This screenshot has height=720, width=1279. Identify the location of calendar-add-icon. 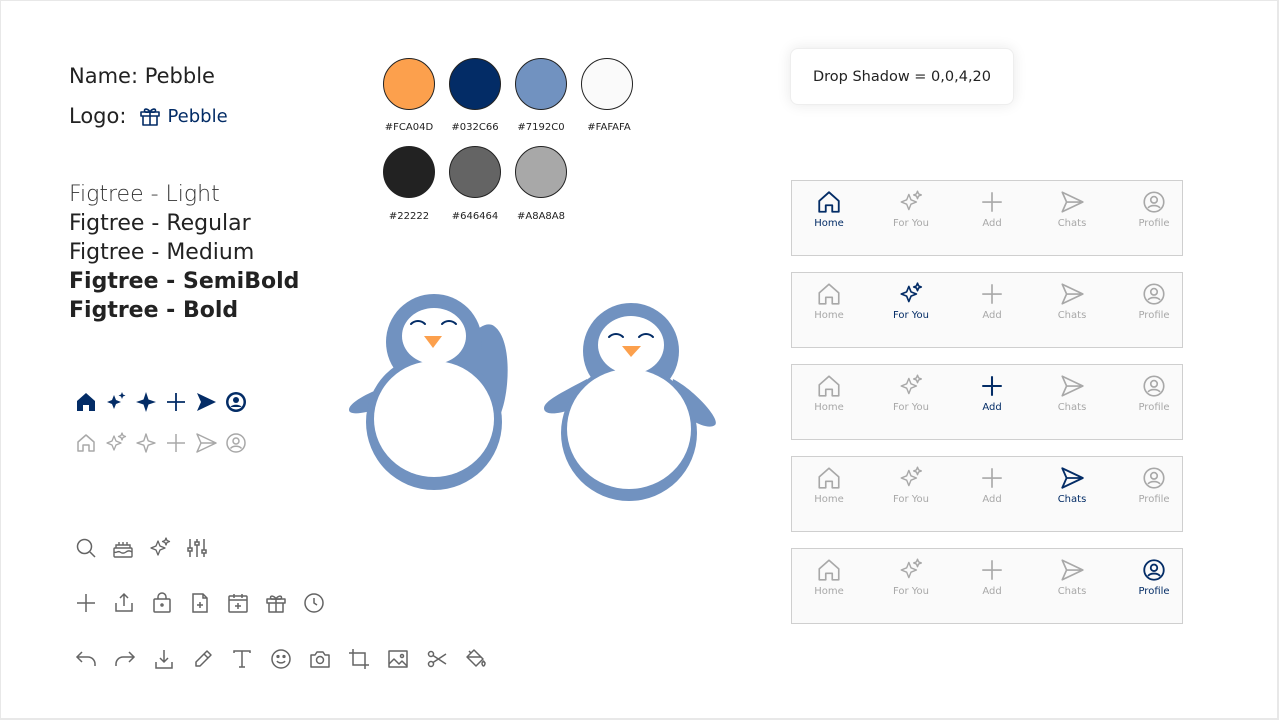
(238, 603).